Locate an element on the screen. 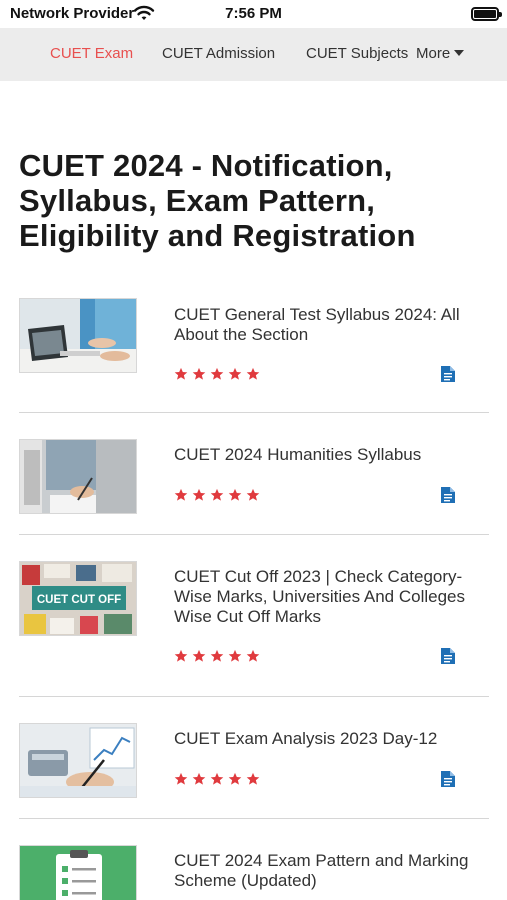 The width and height of the screenshot is (507, 900). tab-cuet-admission: CUET Admission is located at coordinates (218, 53).